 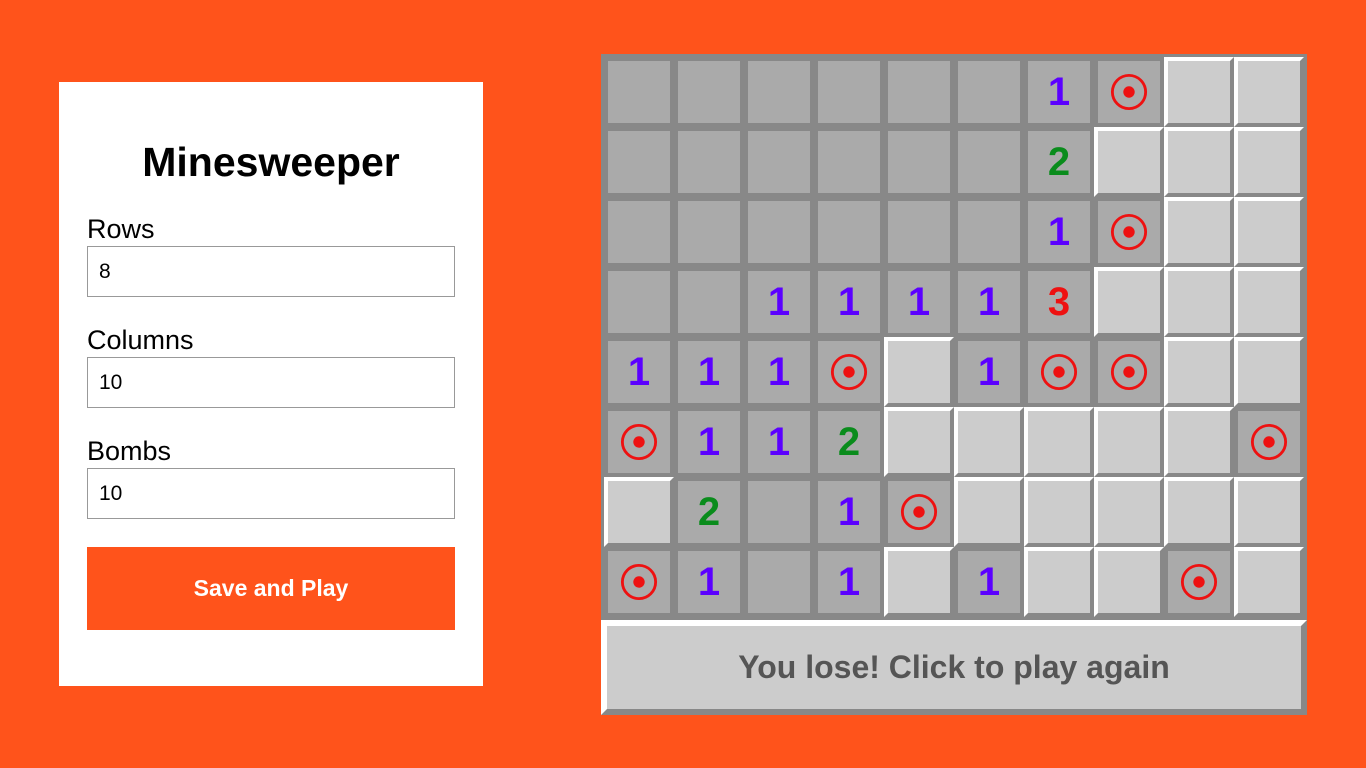 I want to click on rows-input, so click(x=271, y=271).